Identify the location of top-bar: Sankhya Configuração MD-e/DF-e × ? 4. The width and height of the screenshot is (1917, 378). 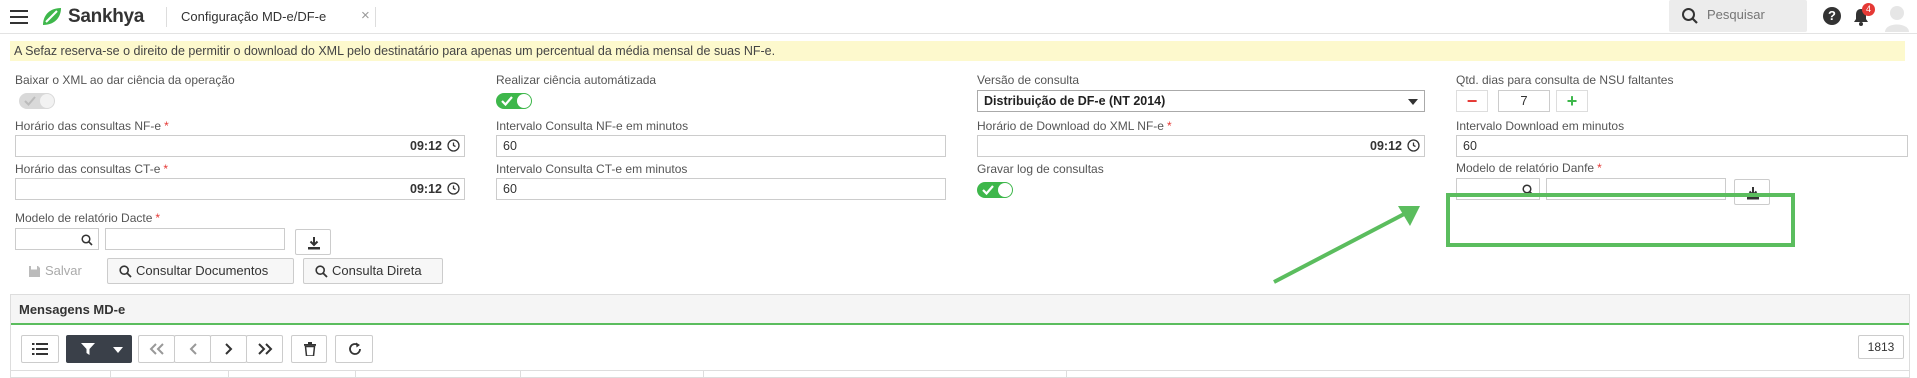
(958, 17).